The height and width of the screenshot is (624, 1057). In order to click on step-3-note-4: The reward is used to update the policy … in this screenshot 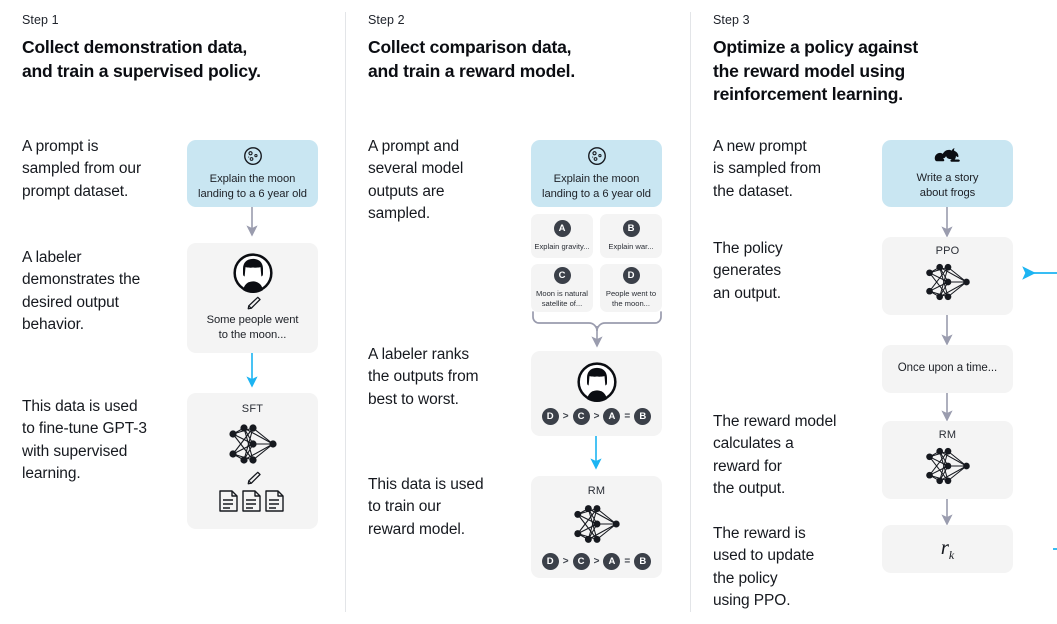, I will do `click(764, 567)`.